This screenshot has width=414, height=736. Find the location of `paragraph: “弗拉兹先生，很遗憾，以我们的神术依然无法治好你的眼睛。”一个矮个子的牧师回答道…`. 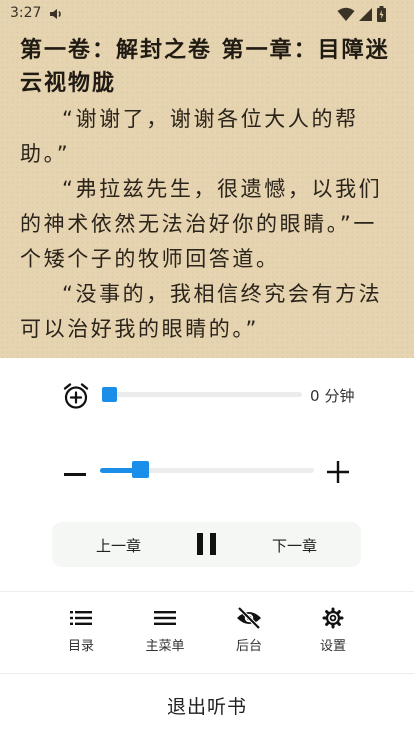

paragraph: “弗拉兹先生，很遗憾，以我们的神术依然无法治好你的眼睛。”一个矮个子的牧师回答道… is located at coordinates (201, 224).